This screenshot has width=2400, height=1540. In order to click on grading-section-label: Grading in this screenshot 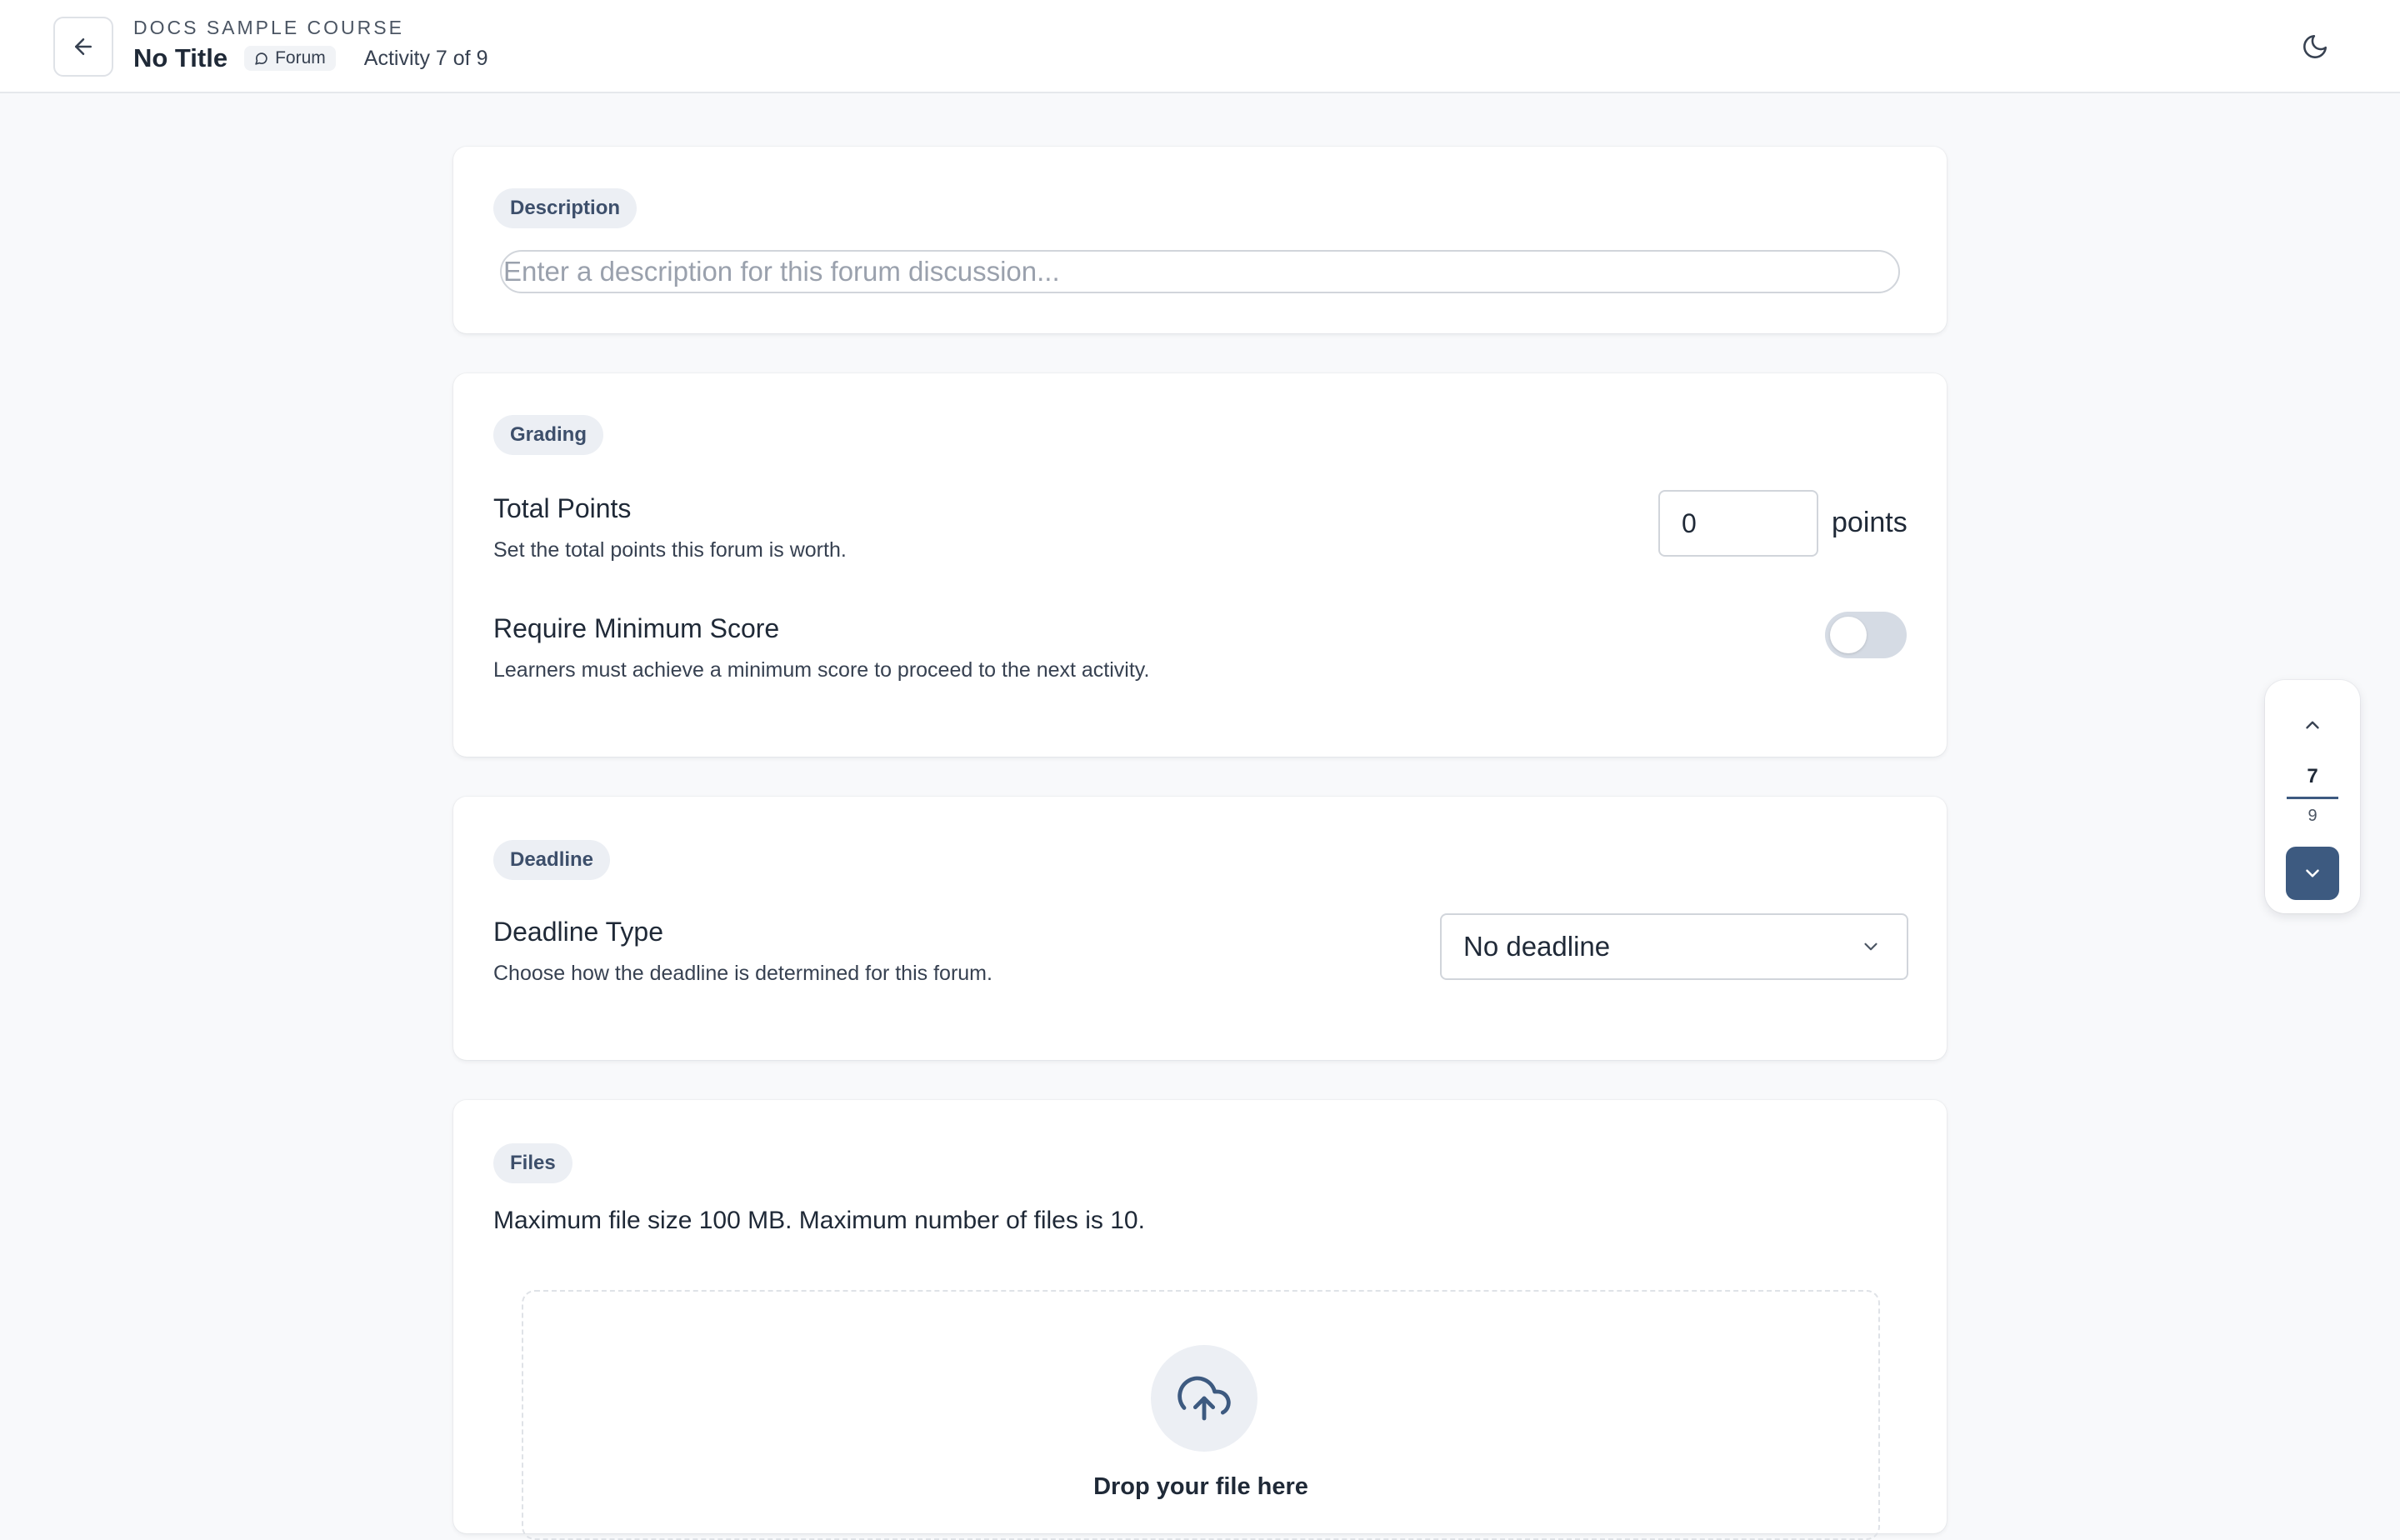, I will do `click(548, 435)`.